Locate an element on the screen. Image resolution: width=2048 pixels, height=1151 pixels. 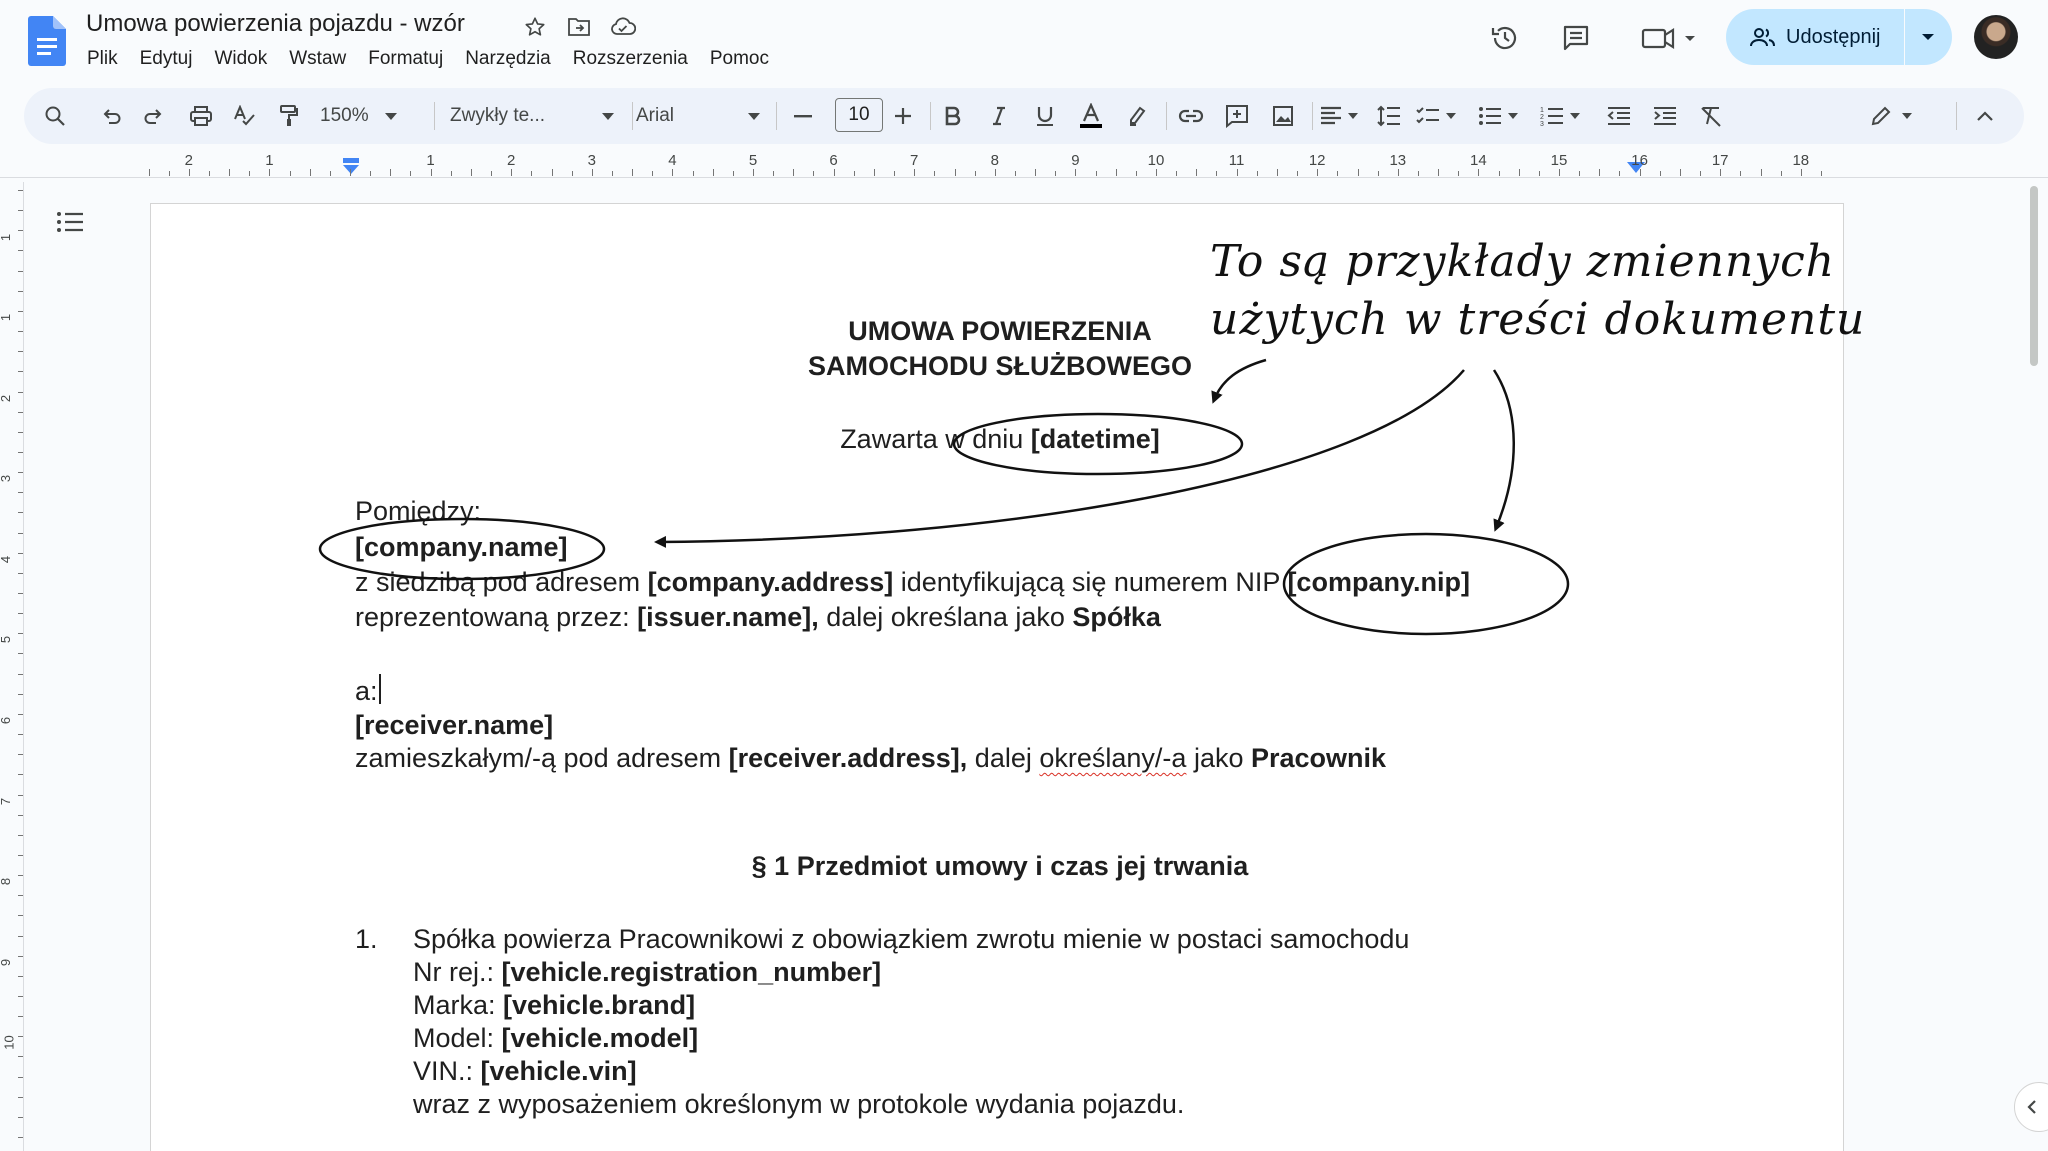
zoom-select: 150% is located at coordinates (370, 116).